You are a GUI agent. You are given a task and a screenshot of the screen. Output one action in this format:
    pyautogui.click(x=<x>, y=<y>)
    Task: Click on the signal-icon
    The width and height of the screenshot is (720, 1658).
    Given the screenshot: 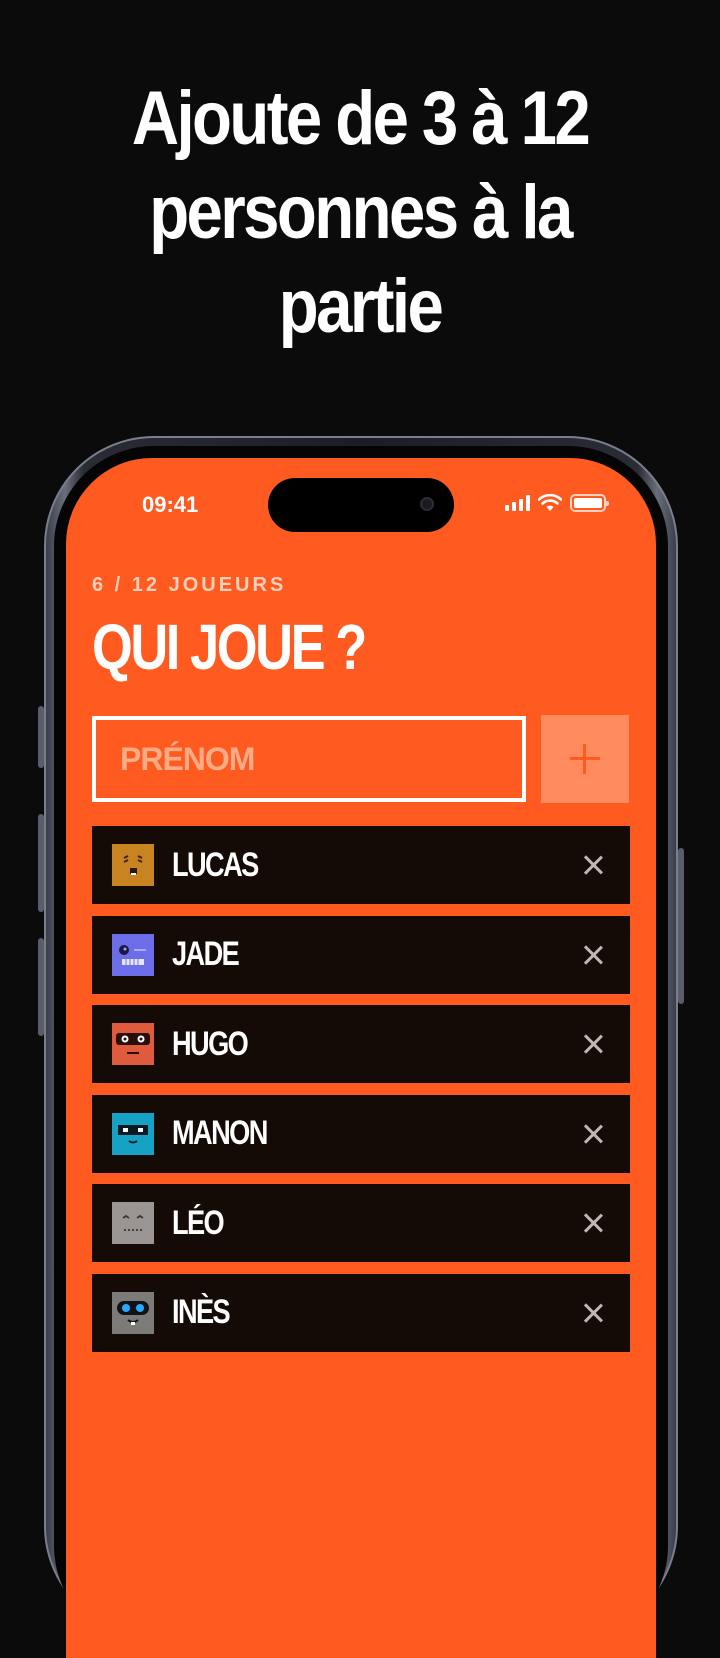 What is the action you would take?
    pyautogui.click(x=517, y=503)
    